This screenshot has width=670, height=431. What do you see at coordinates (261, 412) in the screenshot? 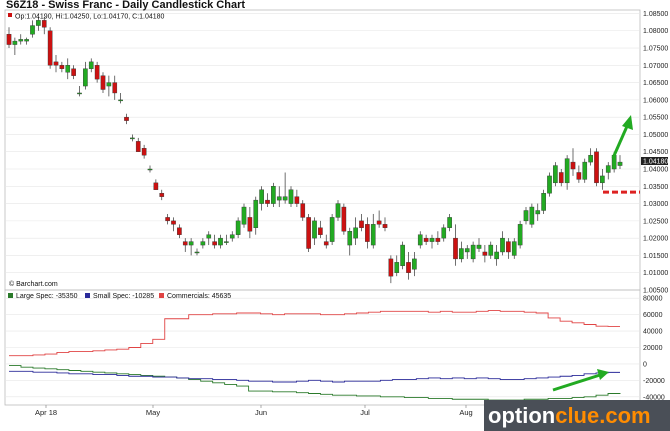
I see `month-label: Jun` at bounding box center [261, 412].